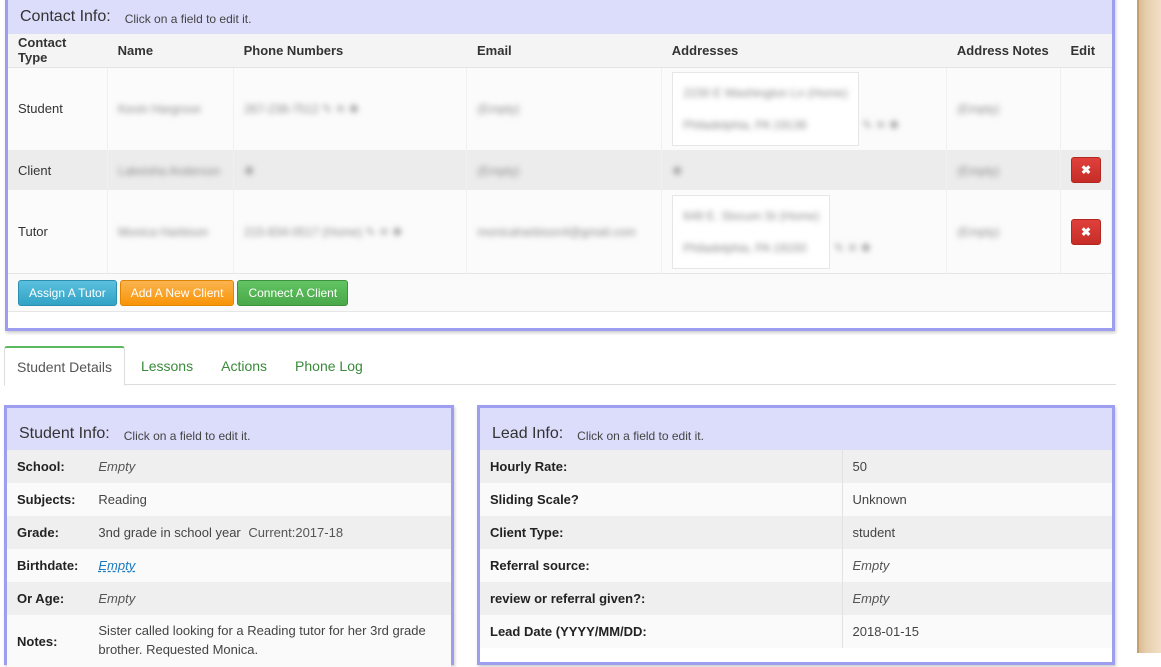 Image resolution: width=1161 pixels, height=667 pixels. Describe the element at coordinates (117, 598) in the screenshot. I see `age-value: Empty` at that location.